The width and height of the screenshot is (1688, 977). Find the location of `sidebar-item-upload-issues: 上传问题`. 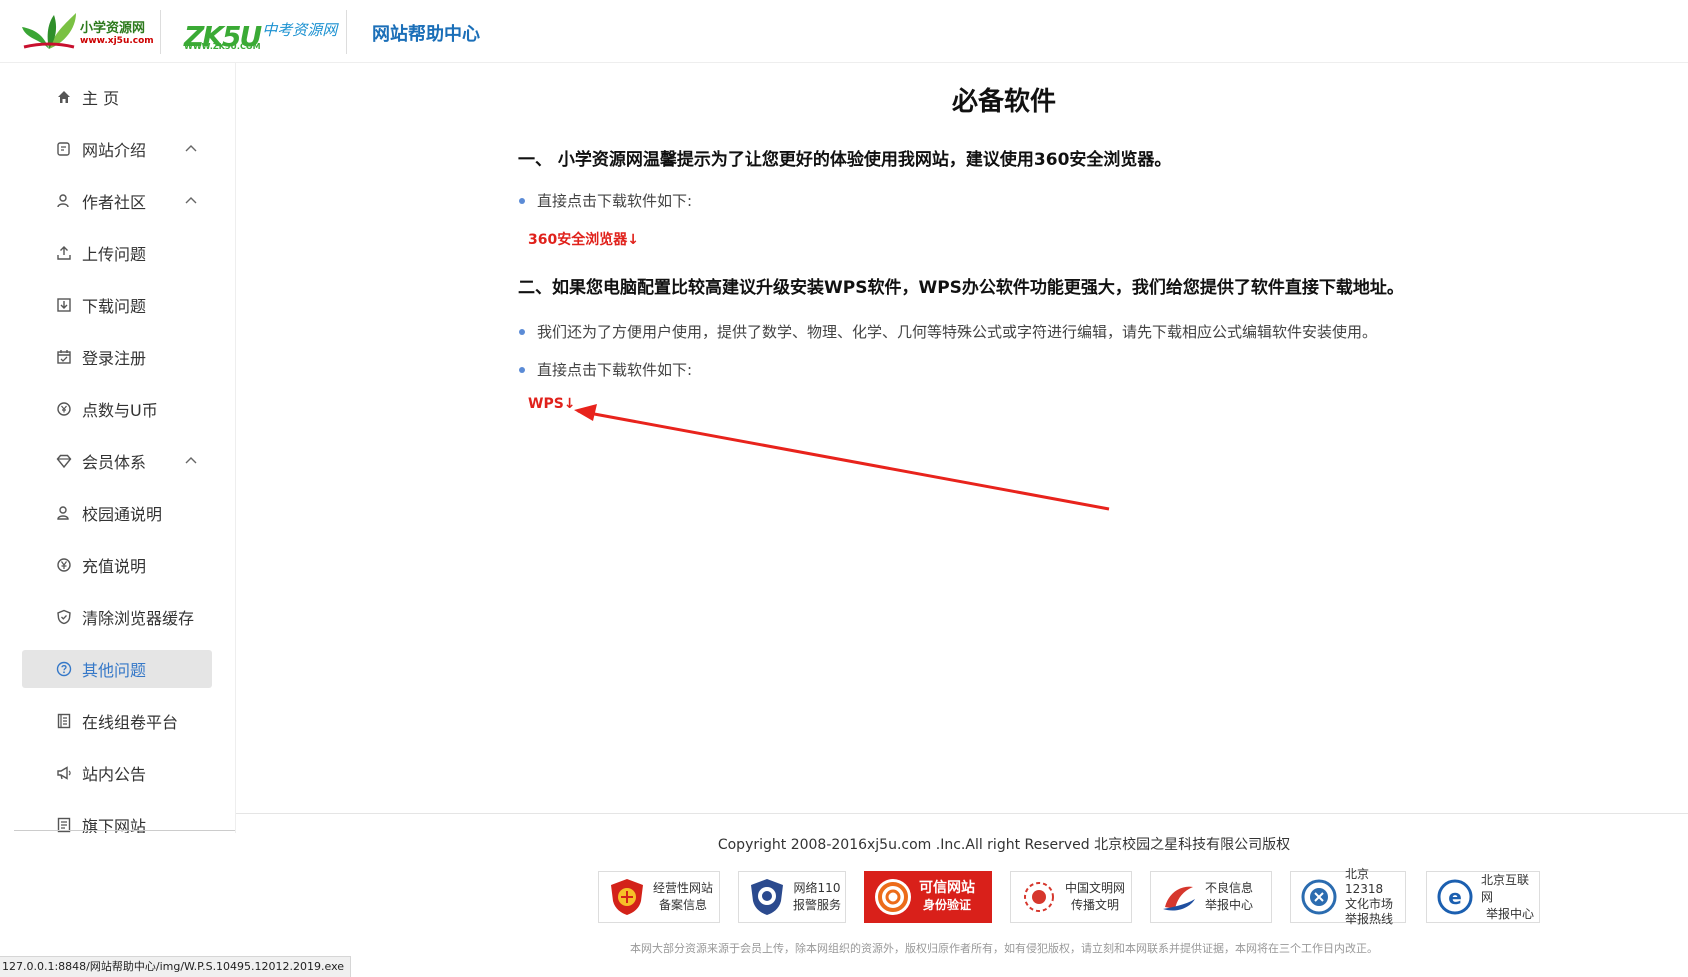

sidebar-item-upload-issues: 上传问题 is located at coordinates (117, 253).